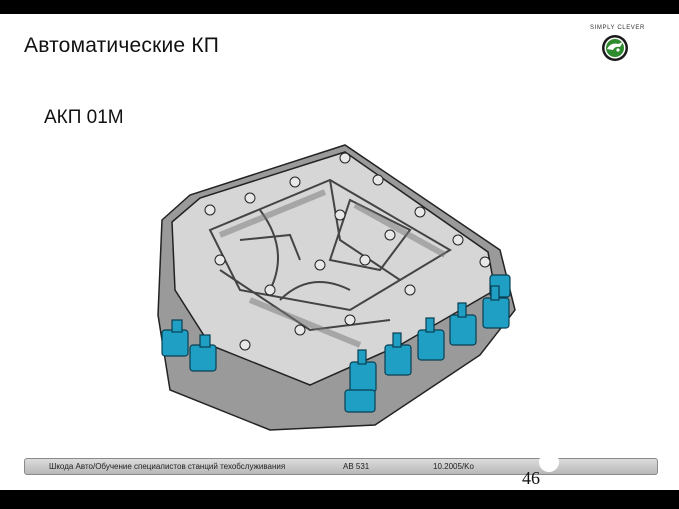 The image size is (679, 509). I want to click on brand-block: SIMPLY CLEVER, so click(617, 43).